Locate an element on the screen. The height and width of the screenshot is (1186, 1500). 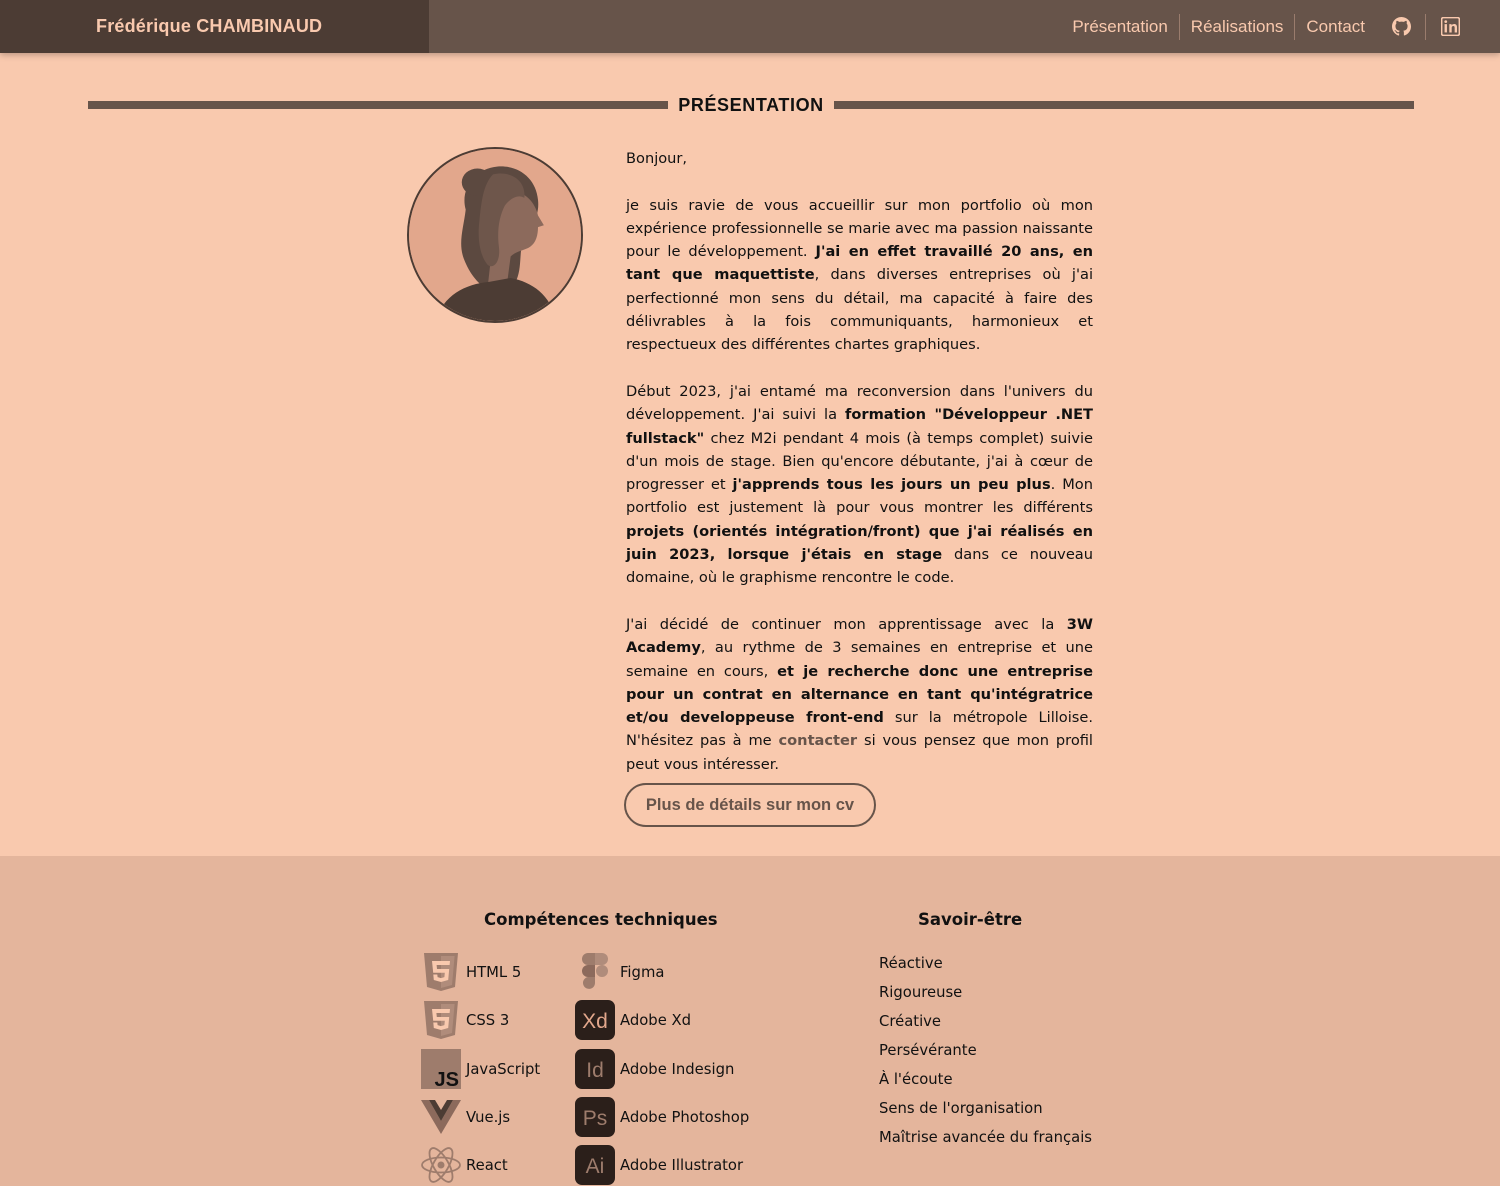
skill-label: Figma is located at coordinates (642, 972).